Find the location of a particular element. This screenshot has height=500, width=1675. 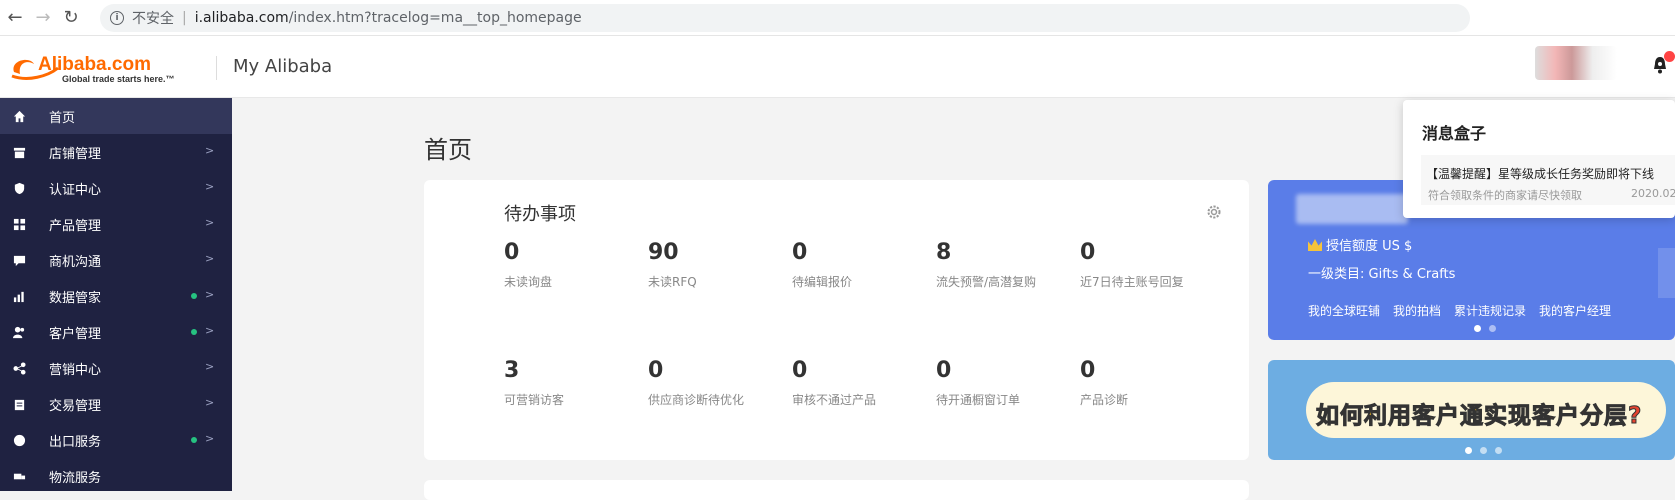

sidebar-item-store: 店铺管理 > is located at coordinates (116, 152).